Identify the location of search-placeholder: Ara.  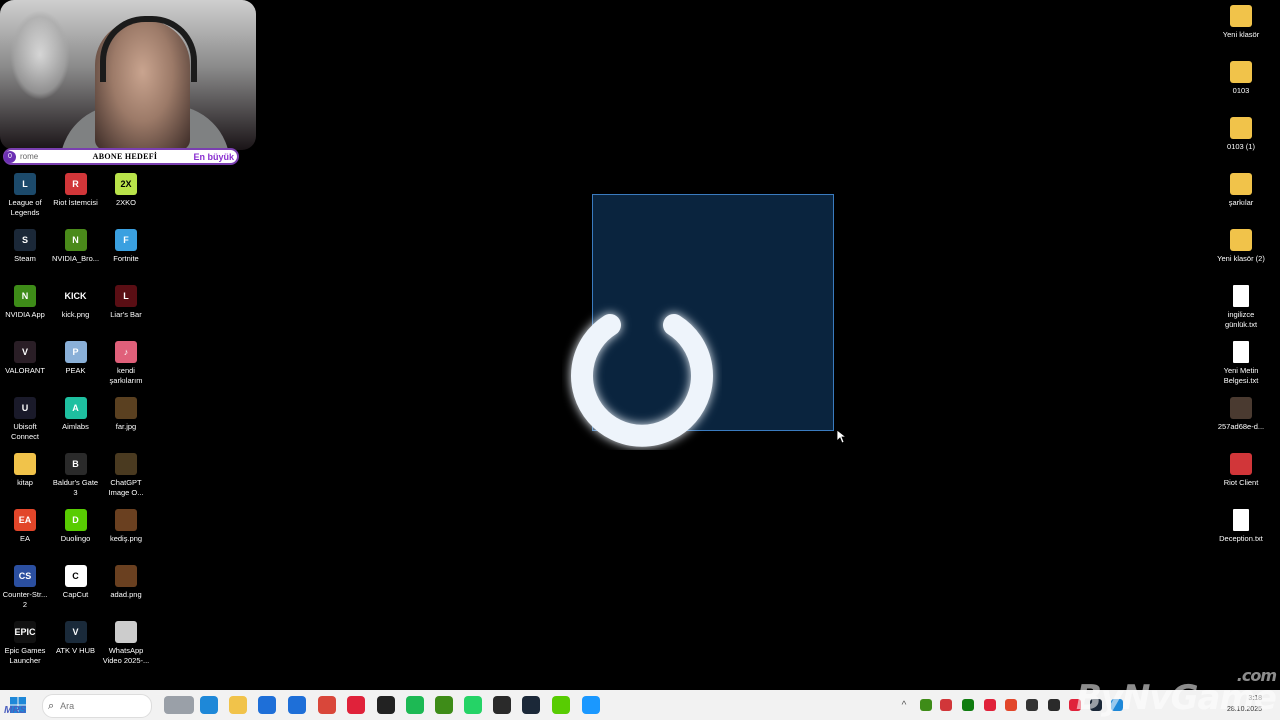
(67, 706).